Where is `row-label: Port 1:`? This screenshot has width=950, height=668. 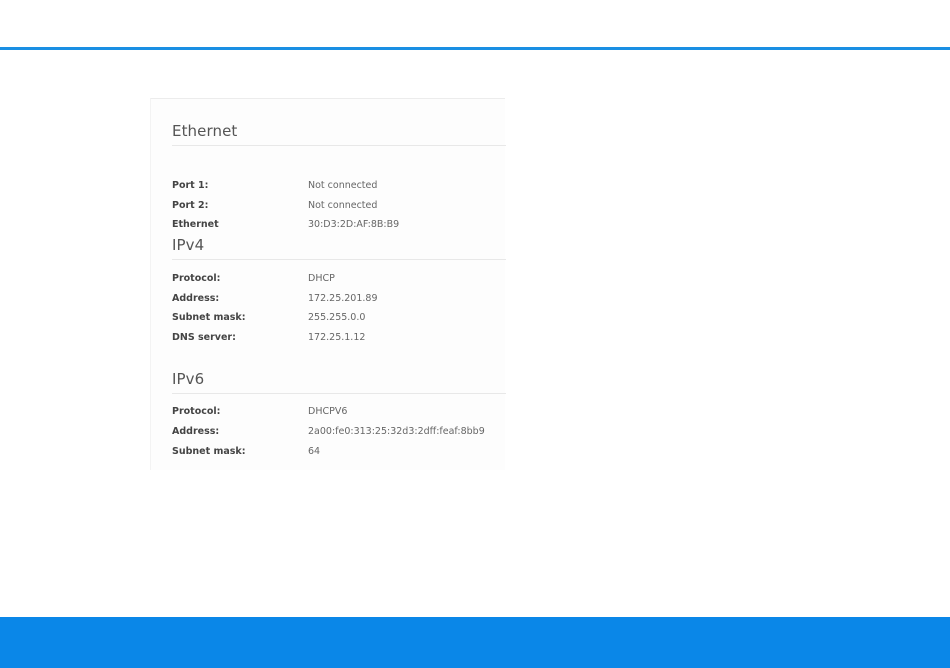 row-label: Port 1: is located at coordinates (190, 185).